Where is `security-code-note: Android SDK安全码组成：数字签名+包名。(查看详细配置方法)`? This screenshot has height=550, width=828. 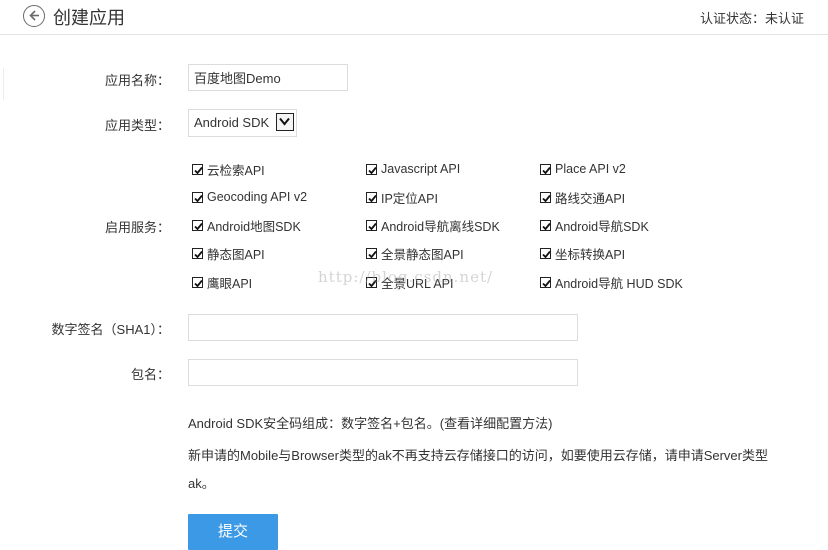
security-code-note: Android SDK安全码组成：数字签名+包名。(查看详细配置方法) is located at coordinates (370, 422).